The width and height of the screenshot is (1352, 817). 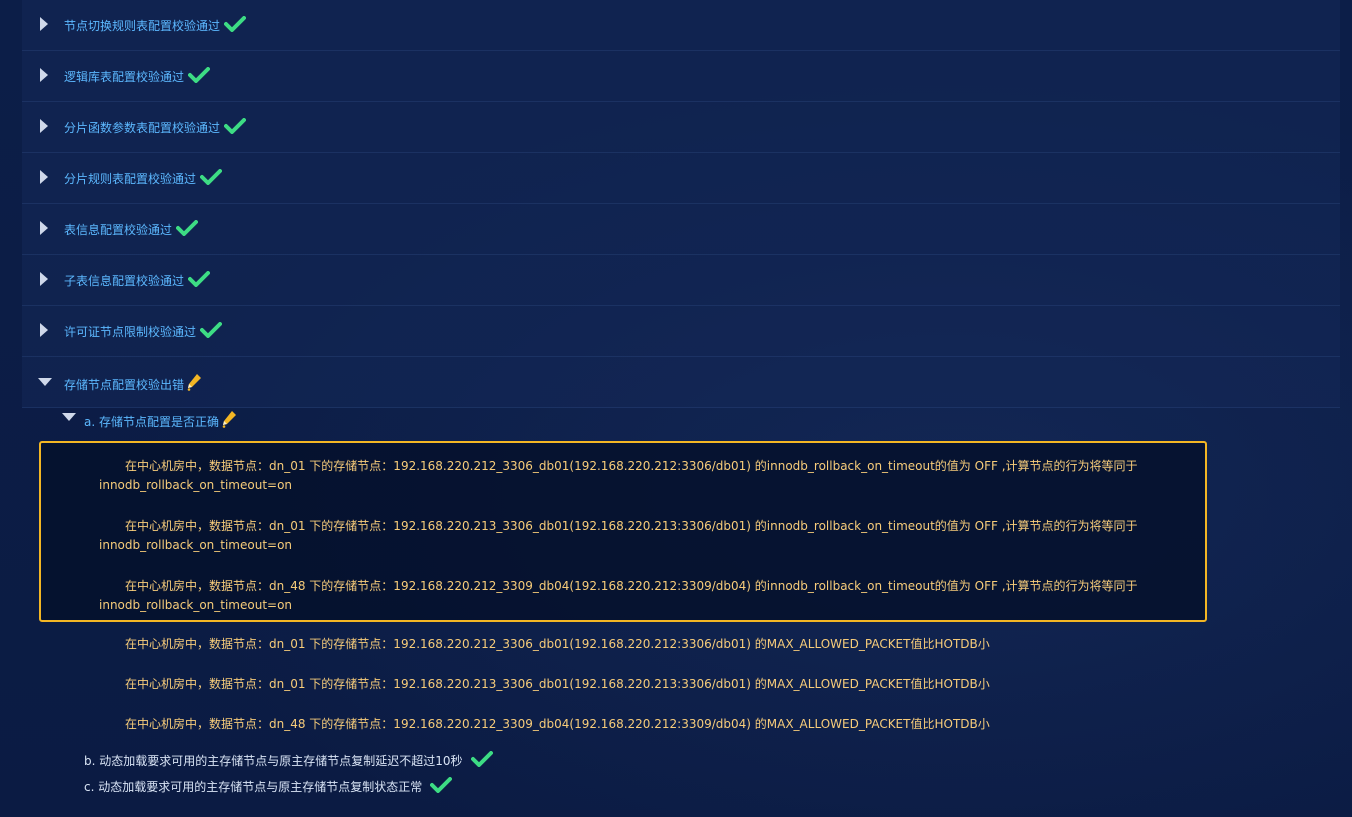 What do you see at coordinates (253, 787) in the screenshot?
I see `subitem-label: c. 动态加载要求可用的主存储节点与原主存储节点复制状态正常` at bounding box center [253, 787].